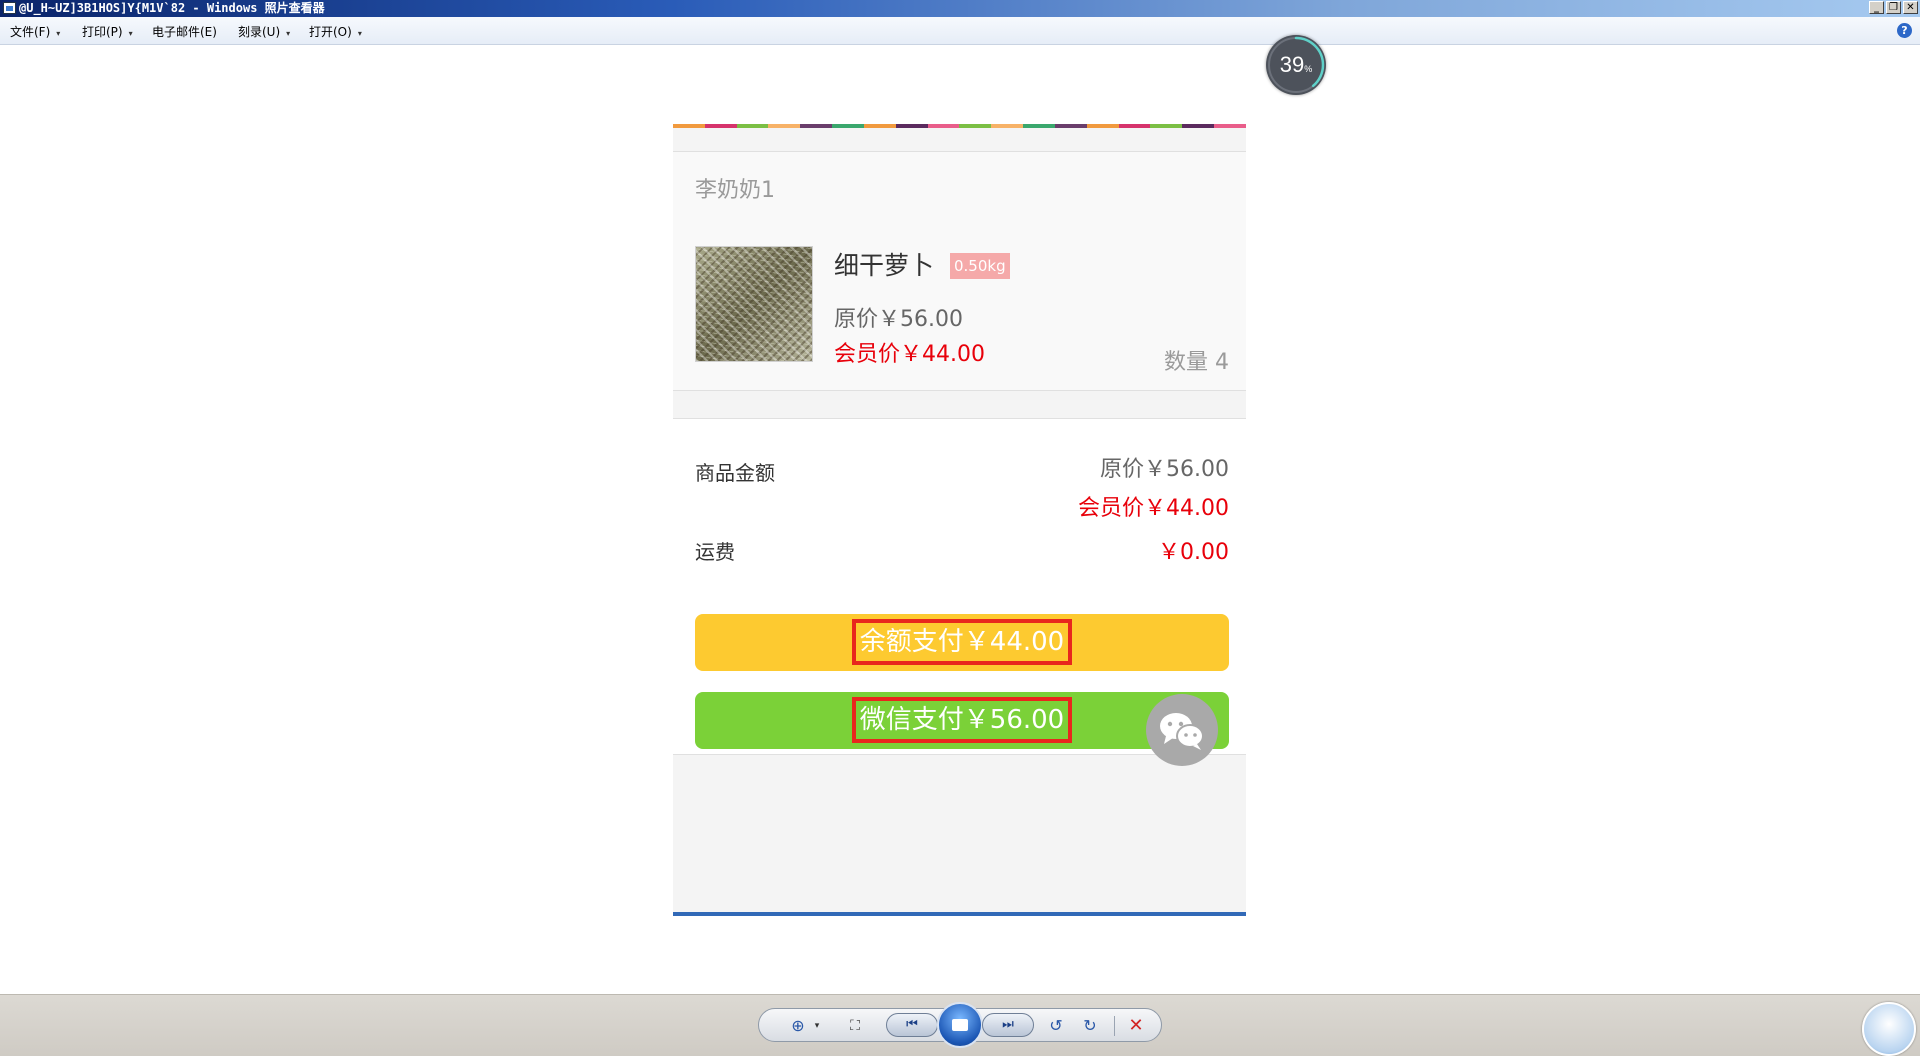 The image size is (1920, 1056). I want to click on shipping-label: 运费, so click(715, 552).